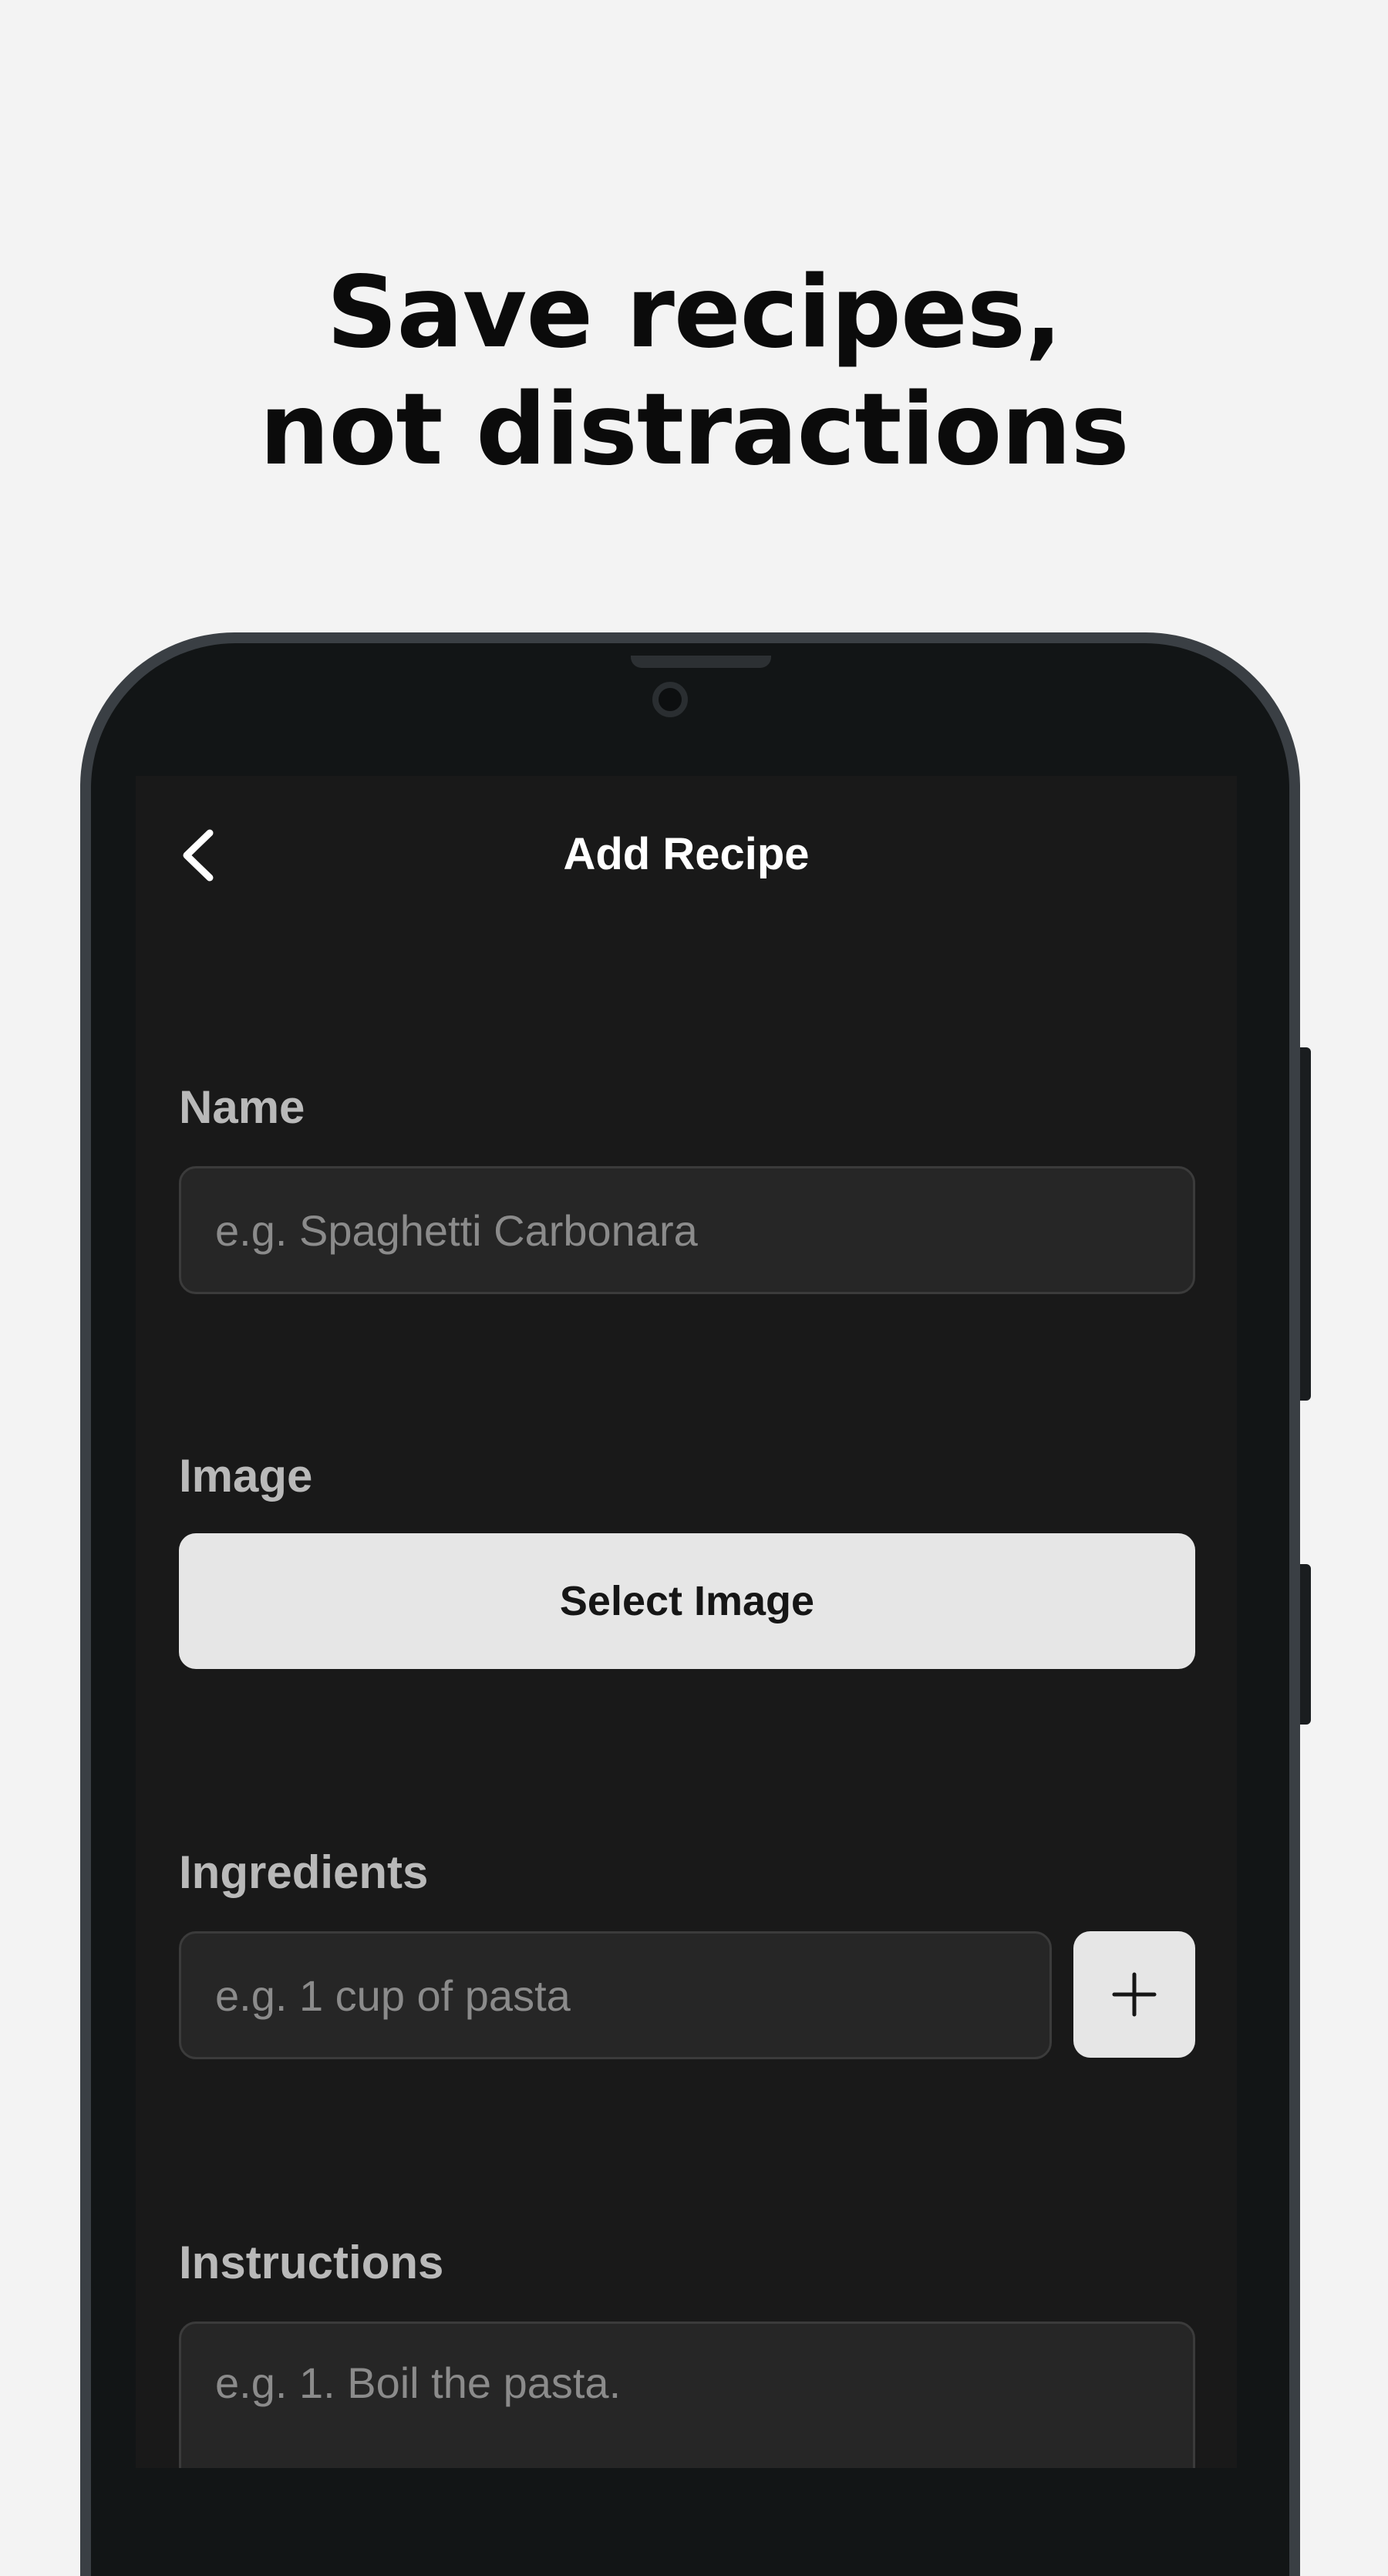 This screenshot has height=2576, width=1388. Describe the element at coordinates (242, 1107) in the screenshot. I see `name-label: Name` at that location.